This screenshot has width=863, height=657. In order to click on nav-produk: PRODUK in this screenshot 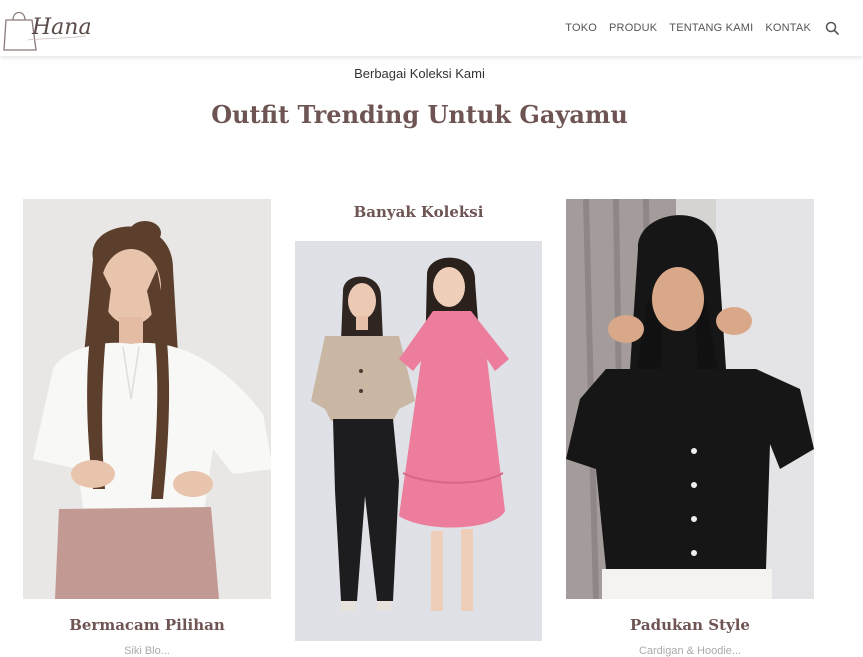, I will do `click(633, 28)`.